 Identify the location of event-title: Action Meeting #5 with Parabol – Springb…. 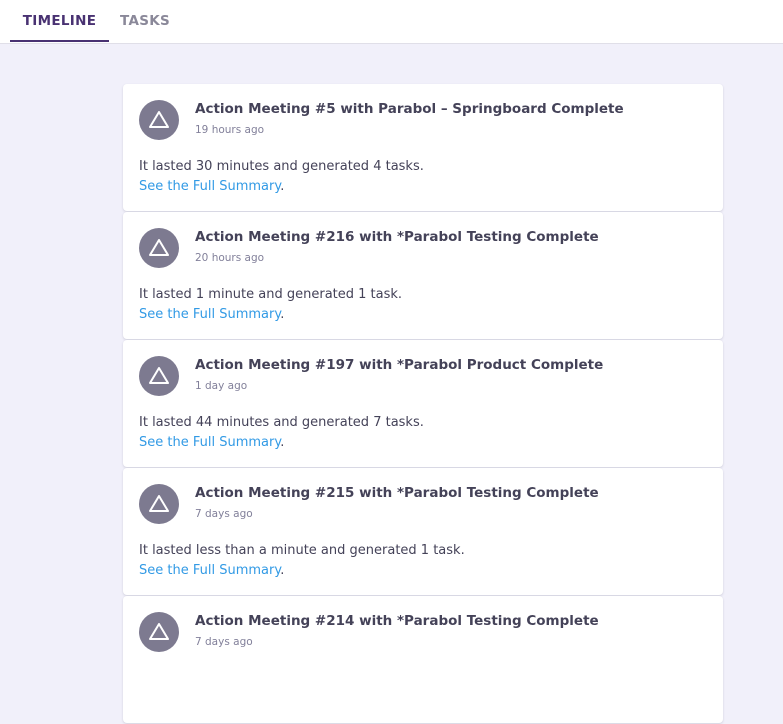
(409, 109).